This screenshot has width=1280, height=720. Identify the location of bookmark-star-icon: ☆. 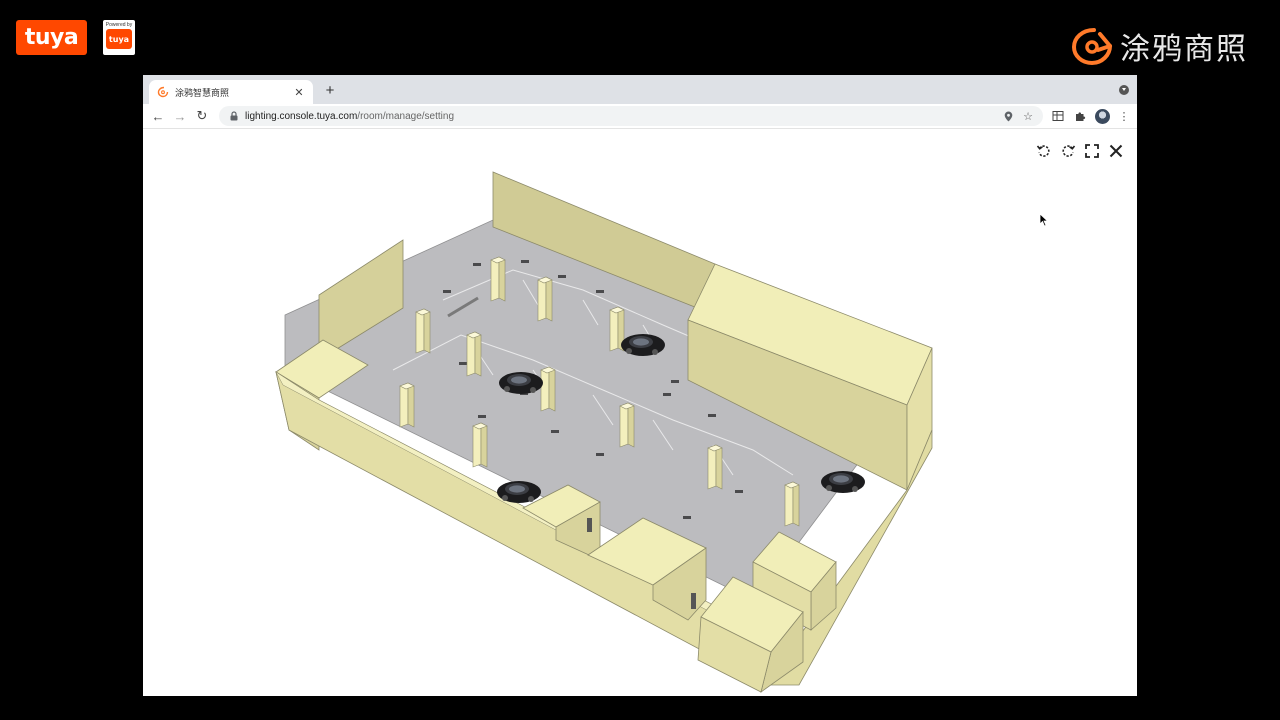
(1028, 116).